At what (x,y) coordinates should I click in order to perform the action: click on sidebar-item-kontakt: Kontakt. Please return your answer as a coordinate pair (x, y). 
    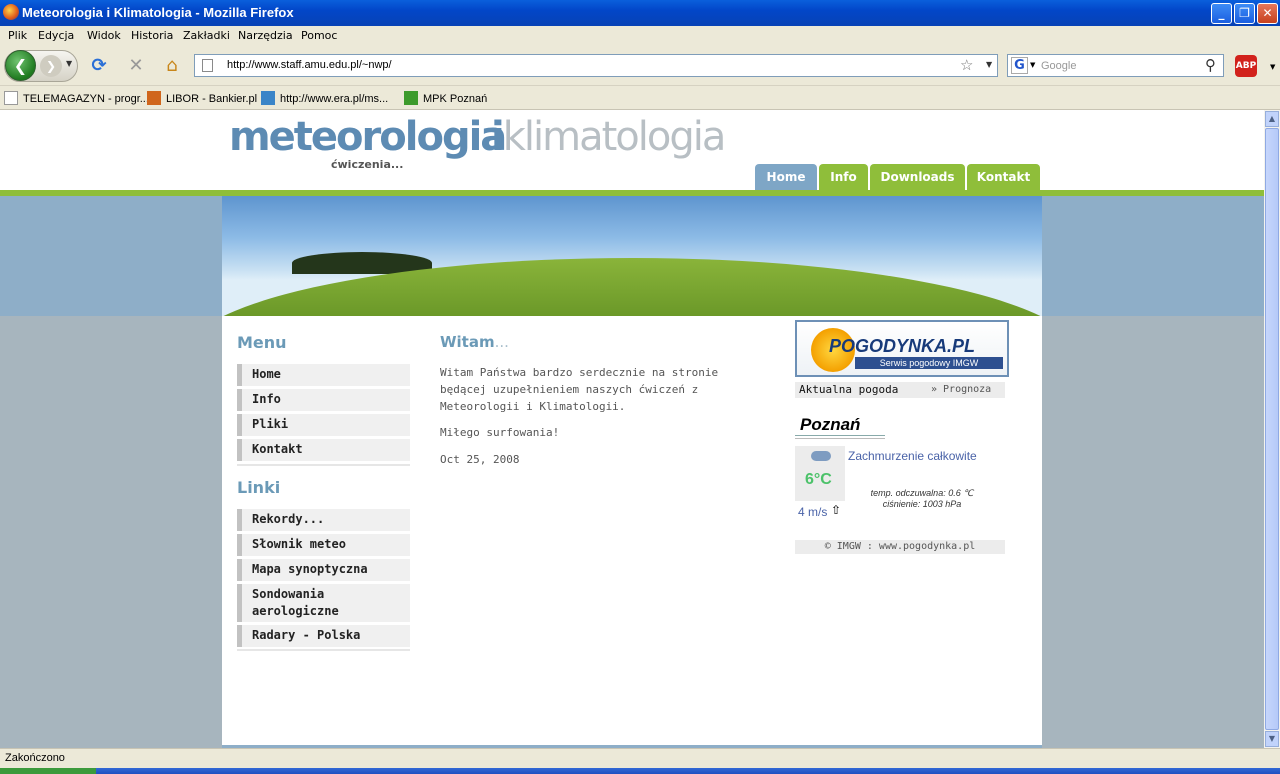
    Looking at the image, I should click on (323, 450).